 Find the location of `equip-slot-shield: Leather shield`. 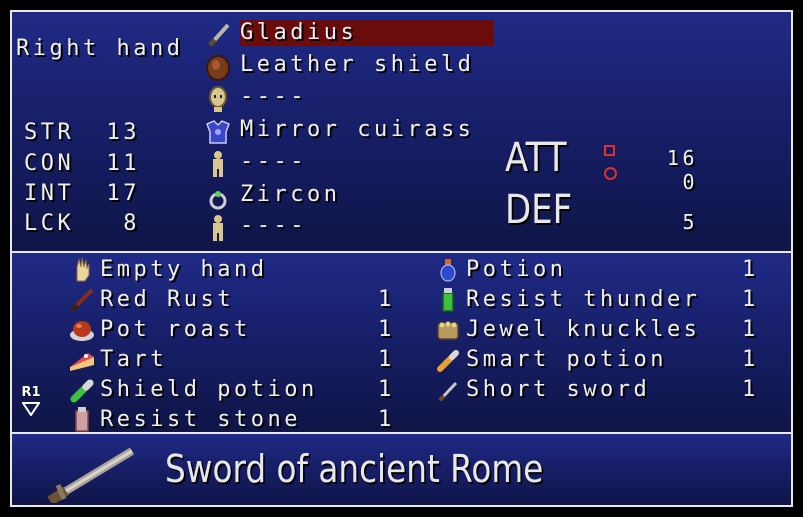

equip-slot-shield: Leather shield is located at coordinates (354, 66).